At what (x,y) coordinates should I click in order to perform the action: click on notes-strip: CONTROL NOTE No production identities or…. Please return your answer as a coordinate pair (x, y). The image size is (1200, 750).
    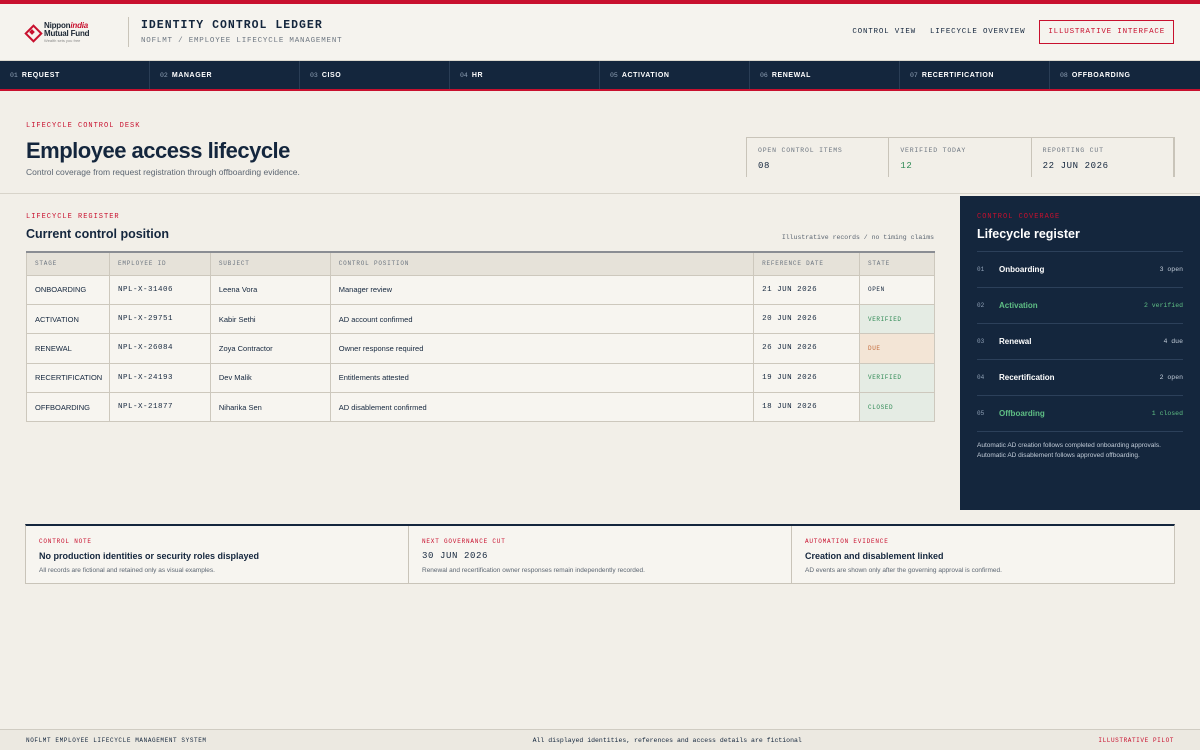
    Looking at the image, I should click on (600, 554).